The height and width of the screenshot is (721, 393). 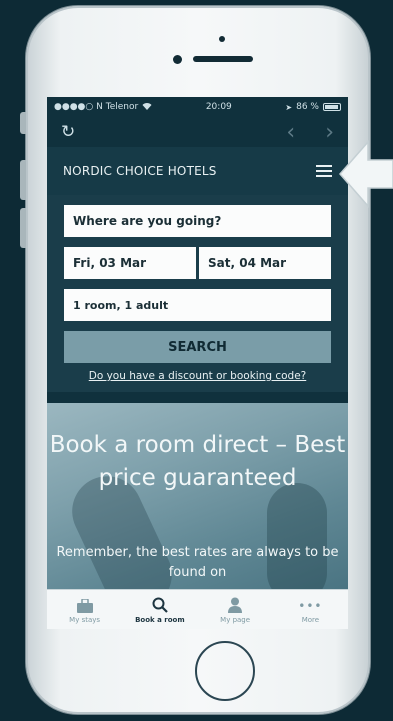 I want to click on search-button: SEARCH, so click(x=197, y=347).